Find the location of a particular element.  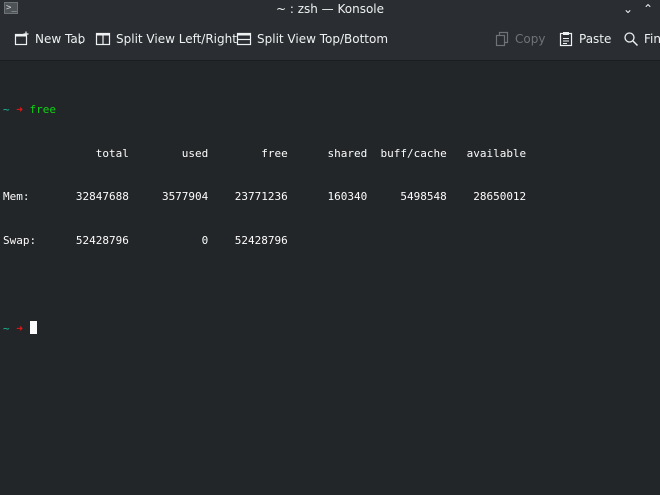

split-view-left-right-button: Split View Left/Right is located at coordinates (166, 39).